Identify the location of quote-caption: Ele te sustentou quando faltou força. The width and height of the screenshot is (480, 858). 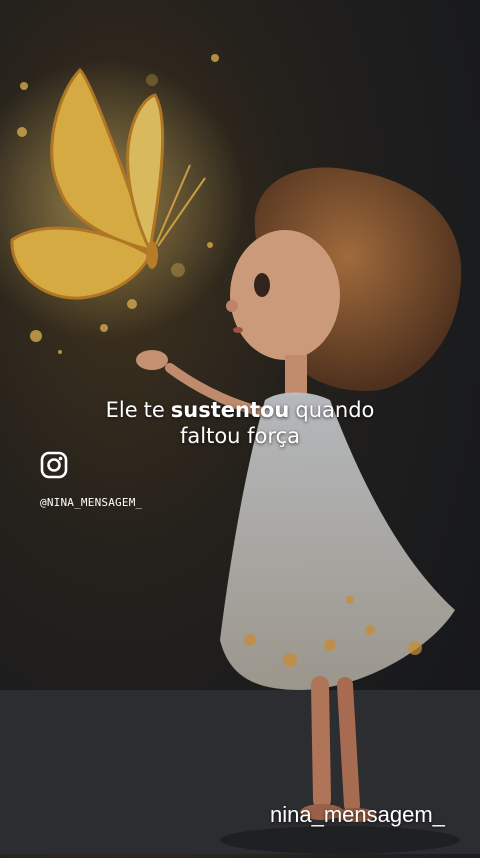
(240, 423).